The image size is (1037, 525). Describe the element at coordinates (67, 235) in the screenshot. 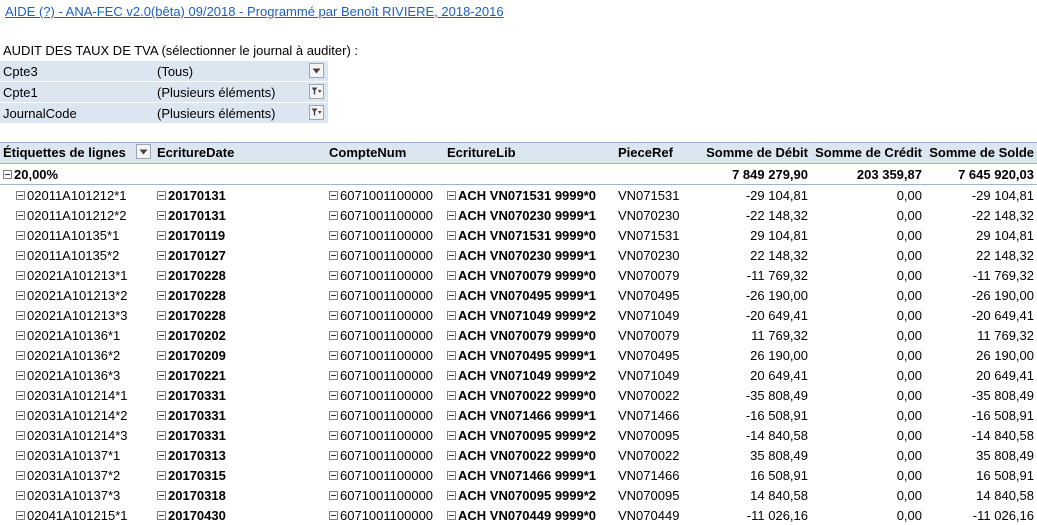

I see `row-label: 02011A10135*1` at that location.